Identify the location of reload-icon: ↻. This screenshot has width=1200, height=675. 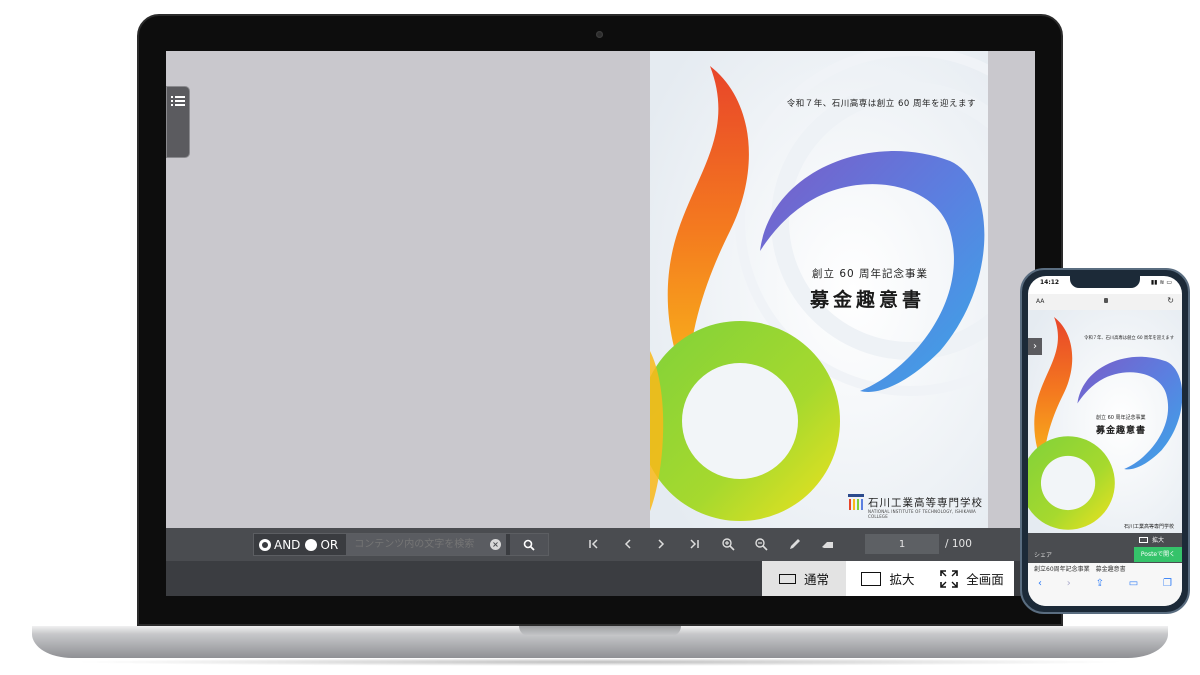
(1170, 300).